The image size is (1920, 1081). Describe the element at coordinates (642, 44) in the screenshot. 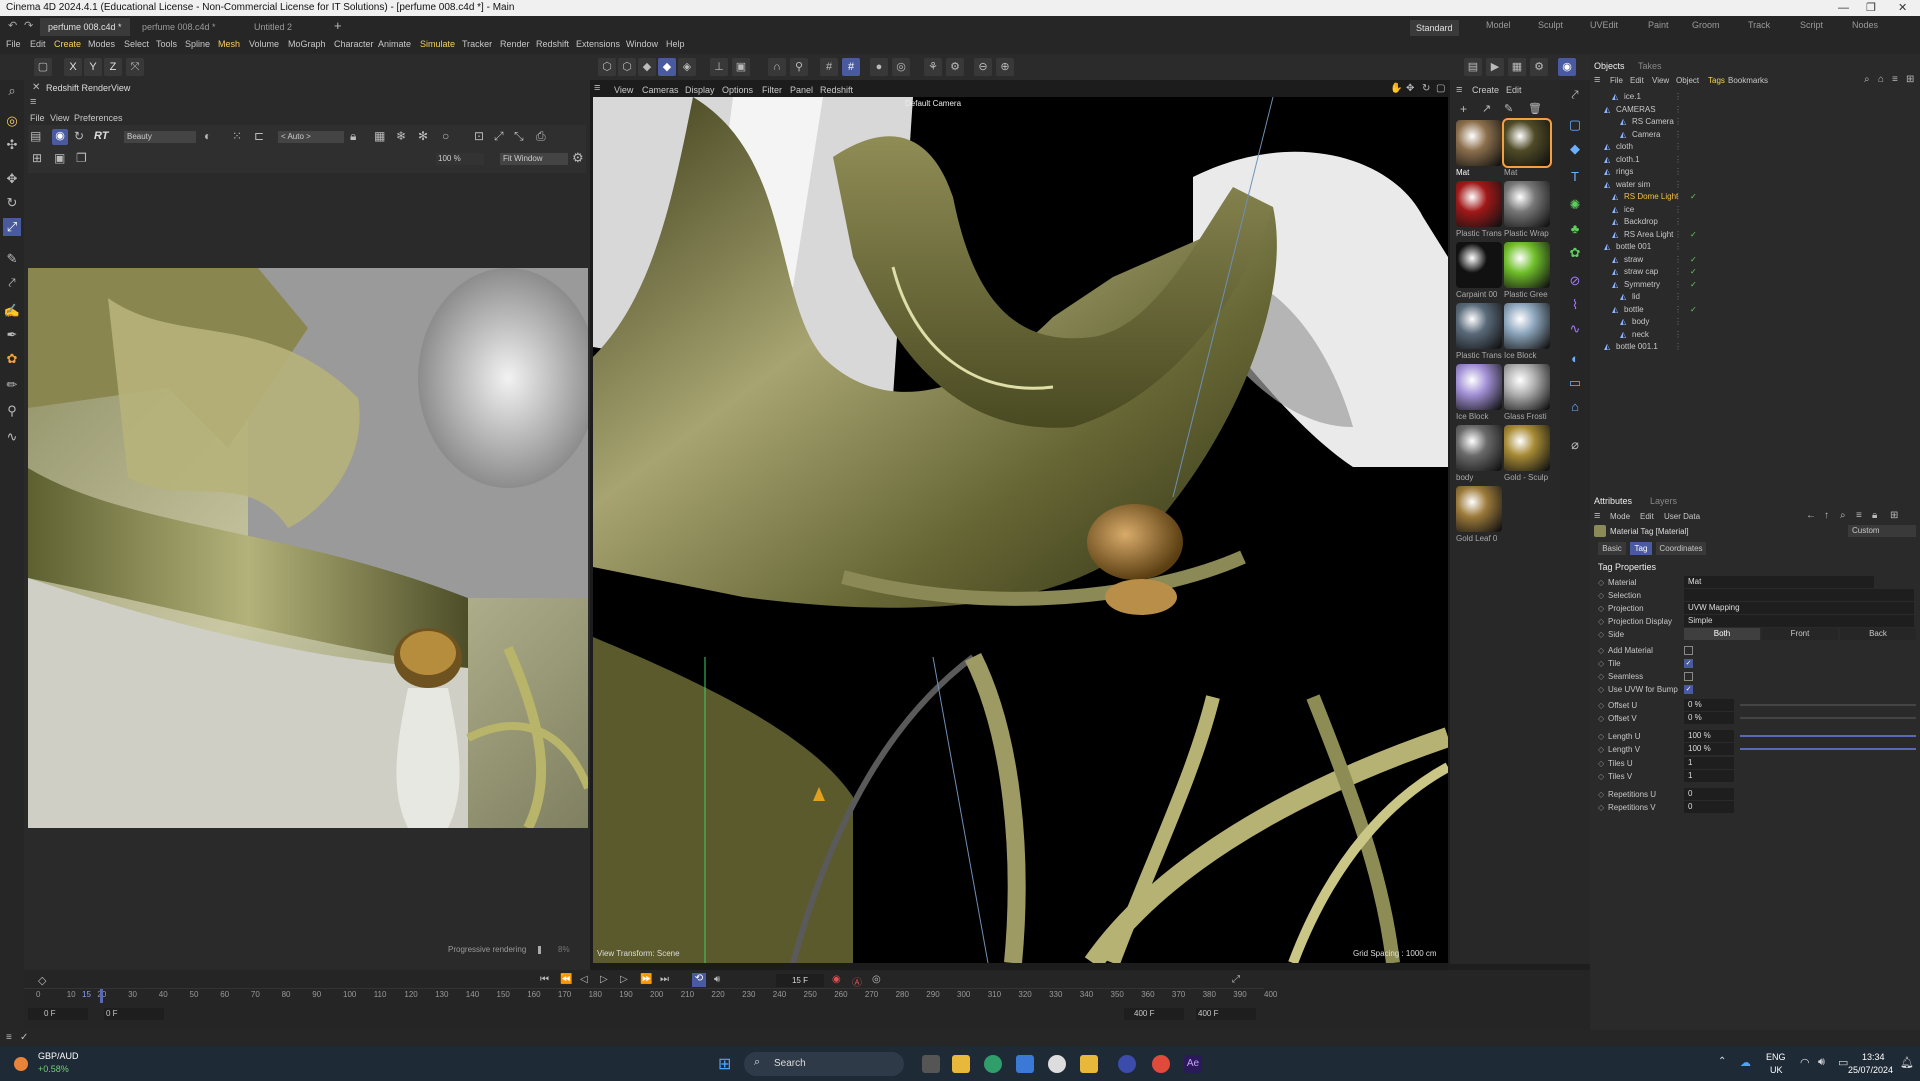

I see `menu-window: Window` at that location.